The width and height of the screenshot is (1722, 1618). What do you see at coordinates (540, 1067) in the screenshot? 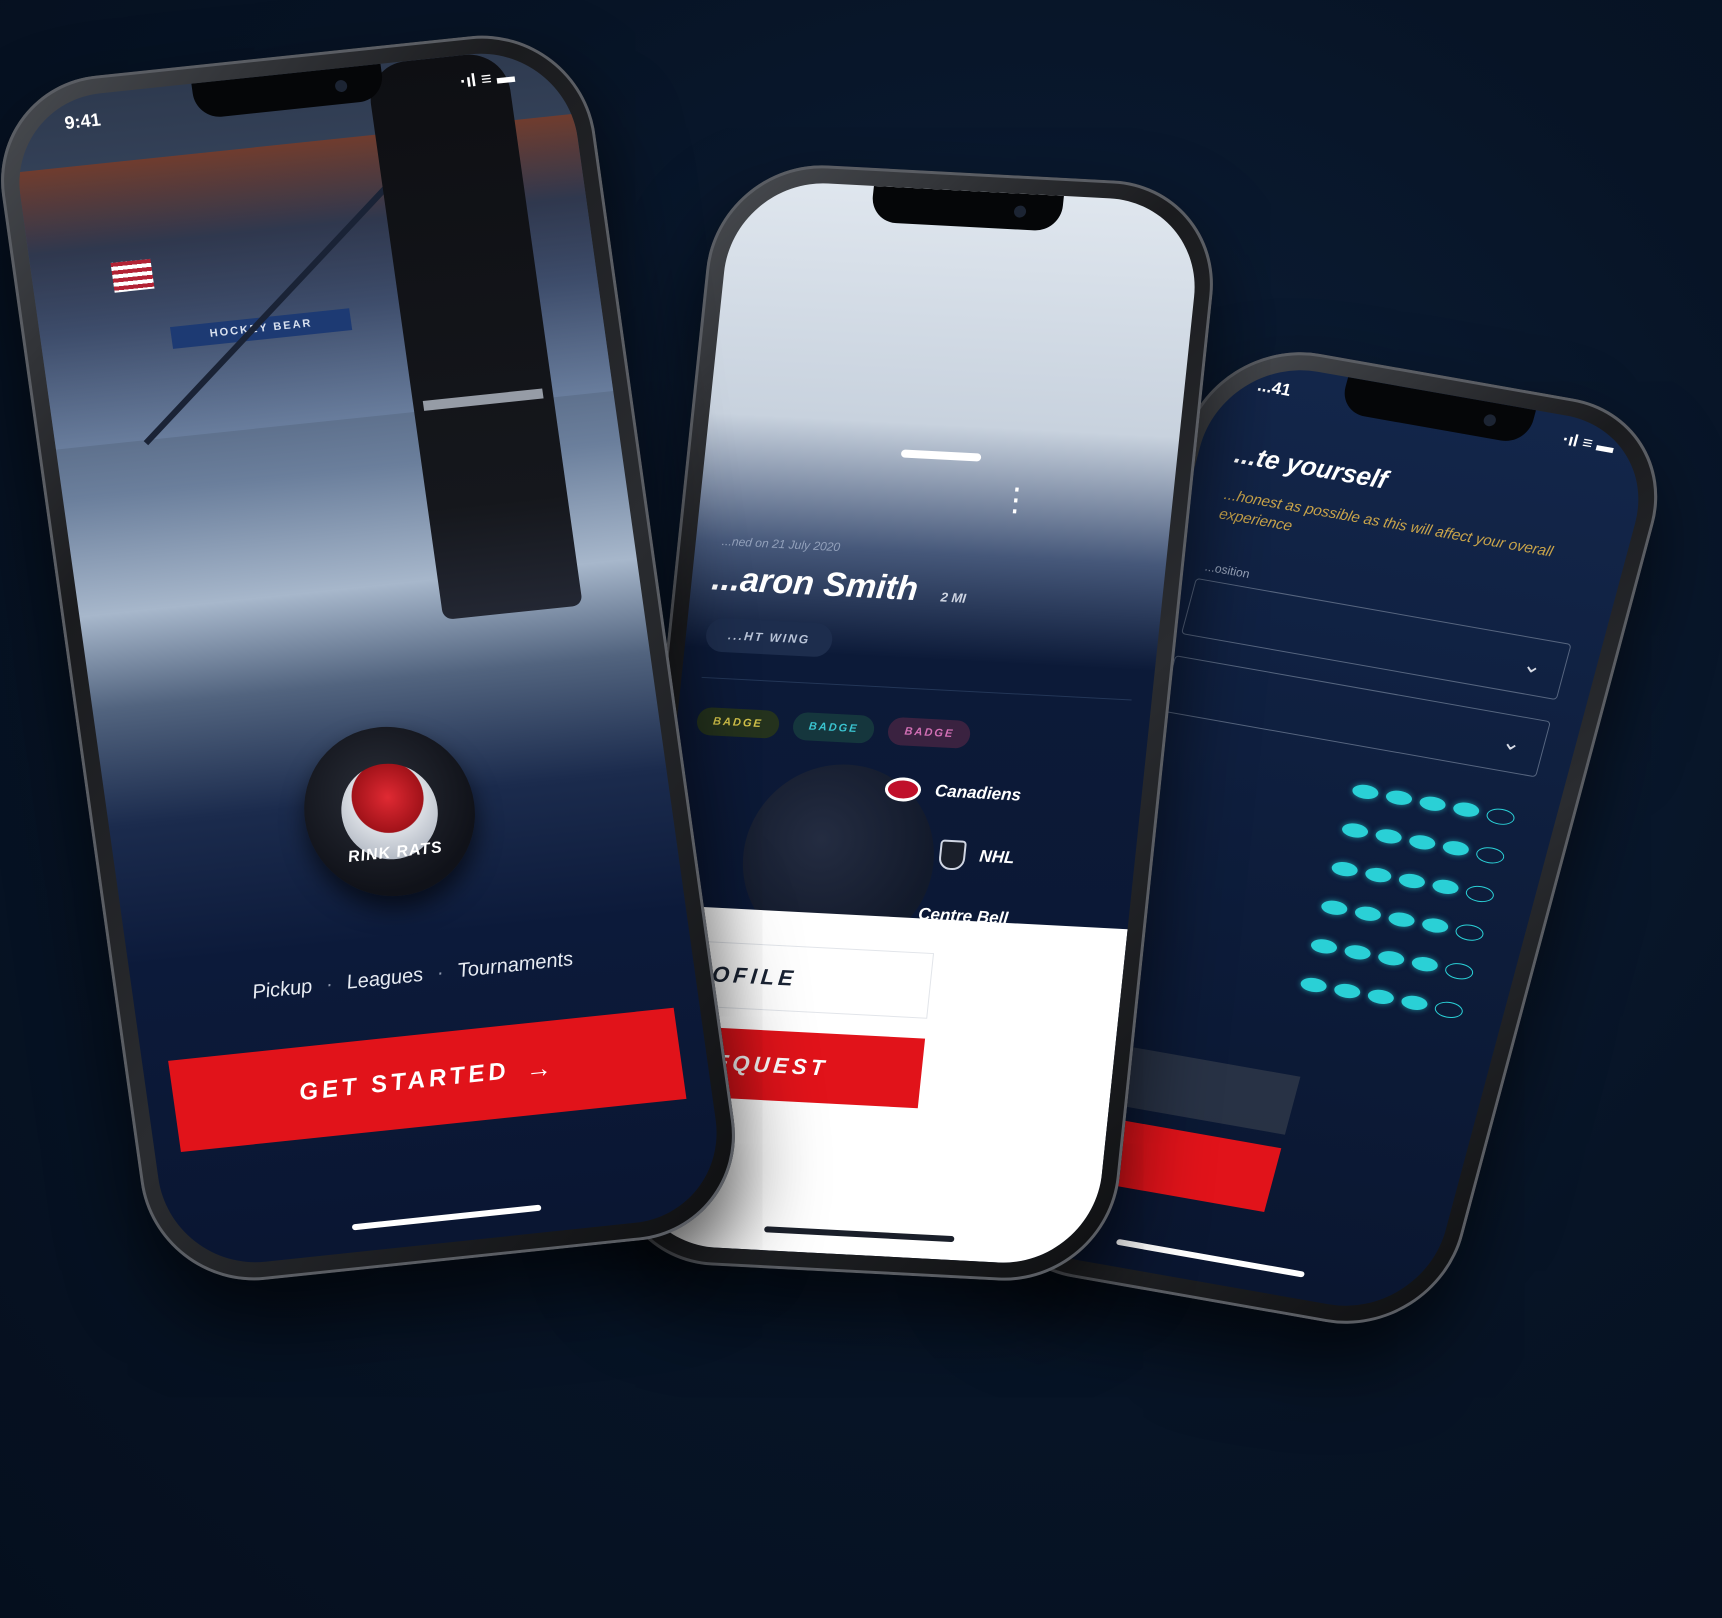
I see `arrow-right-icon: →` at bounding box center [540, 1067].